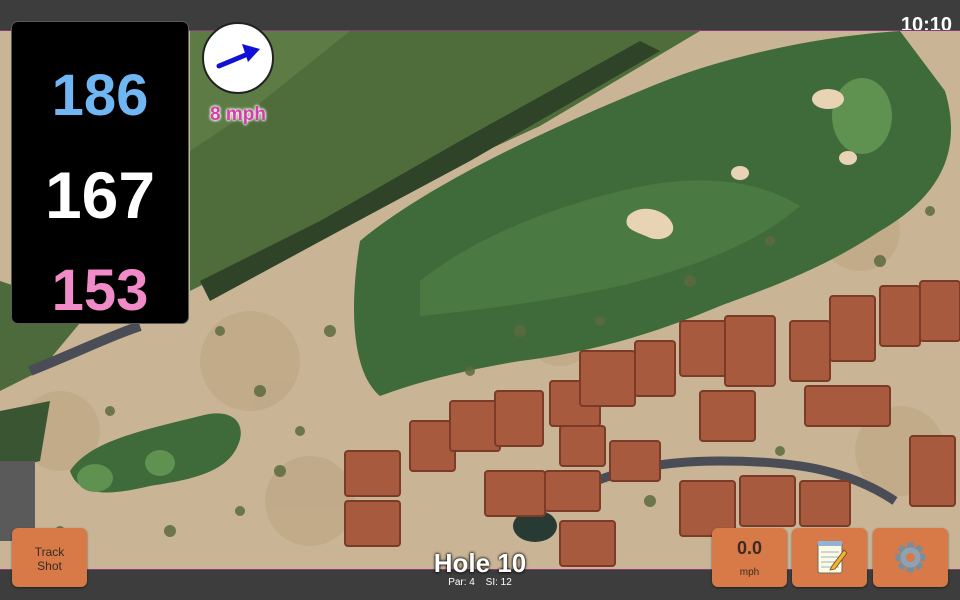  What do you see at coordinates (480, 563) in the screenshot?
I see `hole-title: Hole 10` at bounding box center [480, 563].